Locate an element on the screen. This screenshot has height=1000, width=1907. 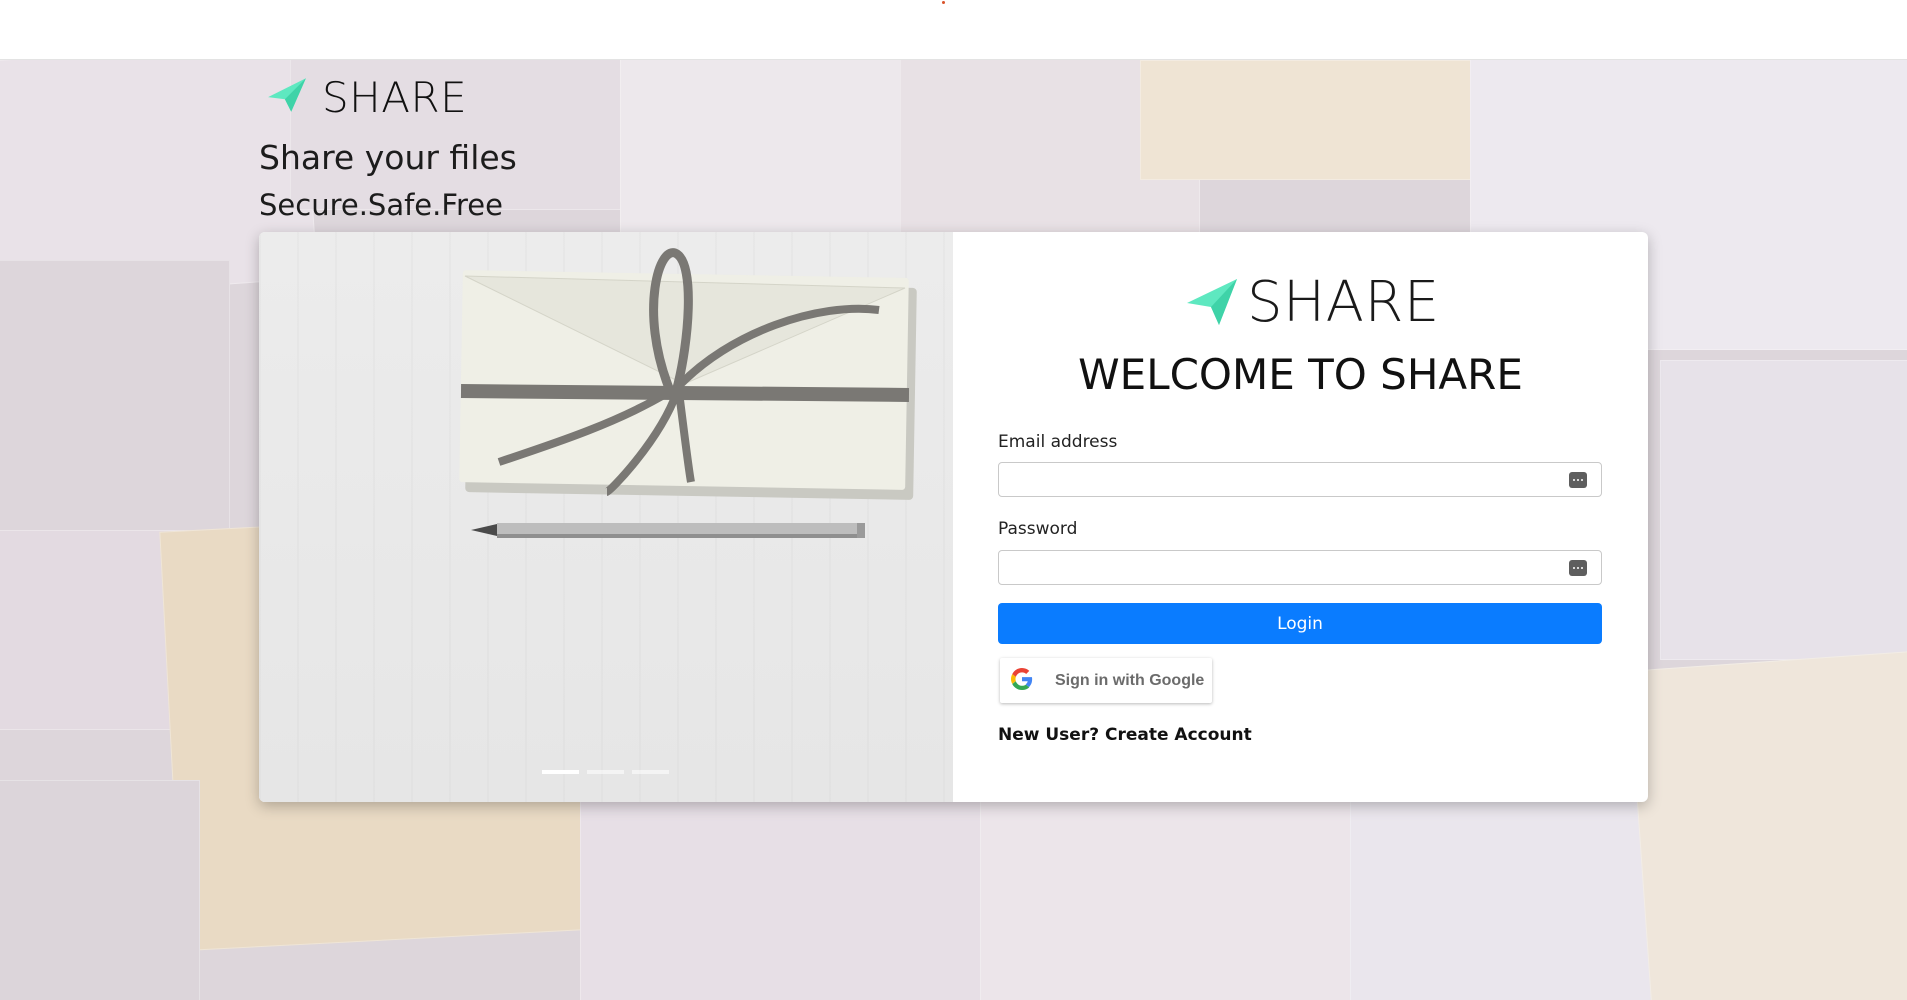
google-signin-label: Sign in with Google is located at coordinates (1130, 680).